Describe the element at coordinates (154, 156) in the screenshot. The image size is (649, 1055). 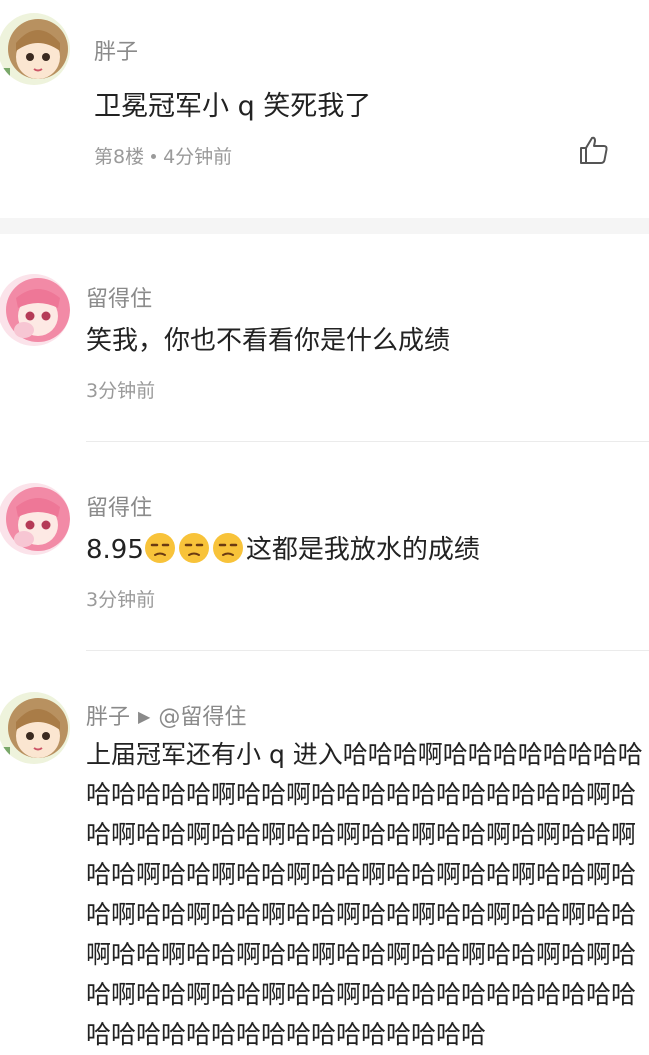
I see `separator-dot` at that location.